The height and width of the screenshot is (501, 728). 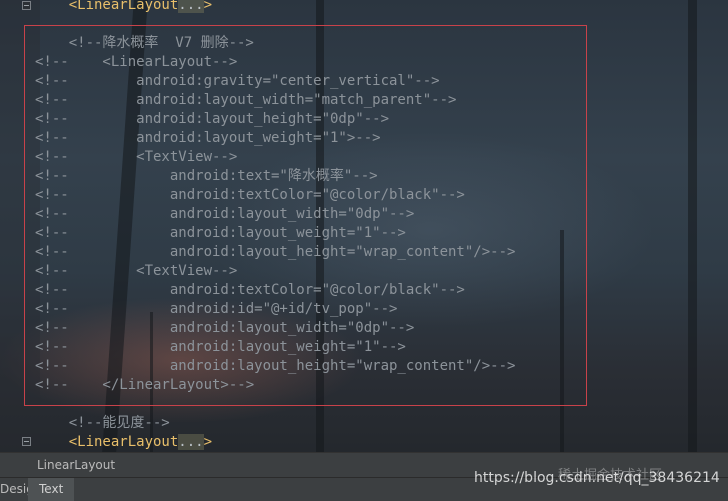 I want to click on code-token: <!-- <LinearLayout-->, so click(x=136, y=62).